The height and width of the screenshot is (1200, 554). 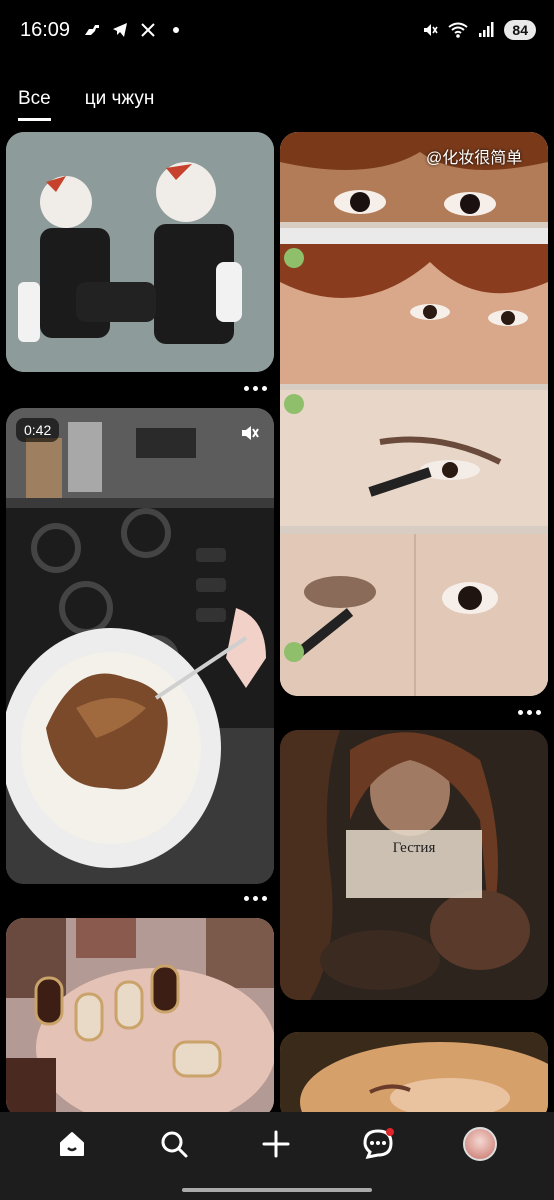 I want to click on messages-icon, so click(x=378, y=1144).